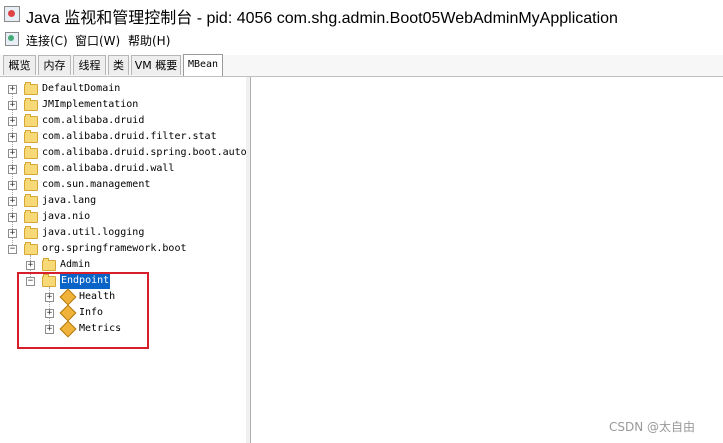  I want to click on tree-node-label: JMImplementation, so click(90, 104).